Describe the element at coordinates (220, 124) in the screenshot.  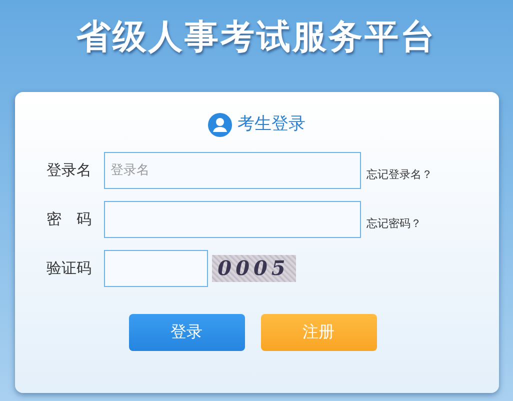
I see `user-icon` at that location.